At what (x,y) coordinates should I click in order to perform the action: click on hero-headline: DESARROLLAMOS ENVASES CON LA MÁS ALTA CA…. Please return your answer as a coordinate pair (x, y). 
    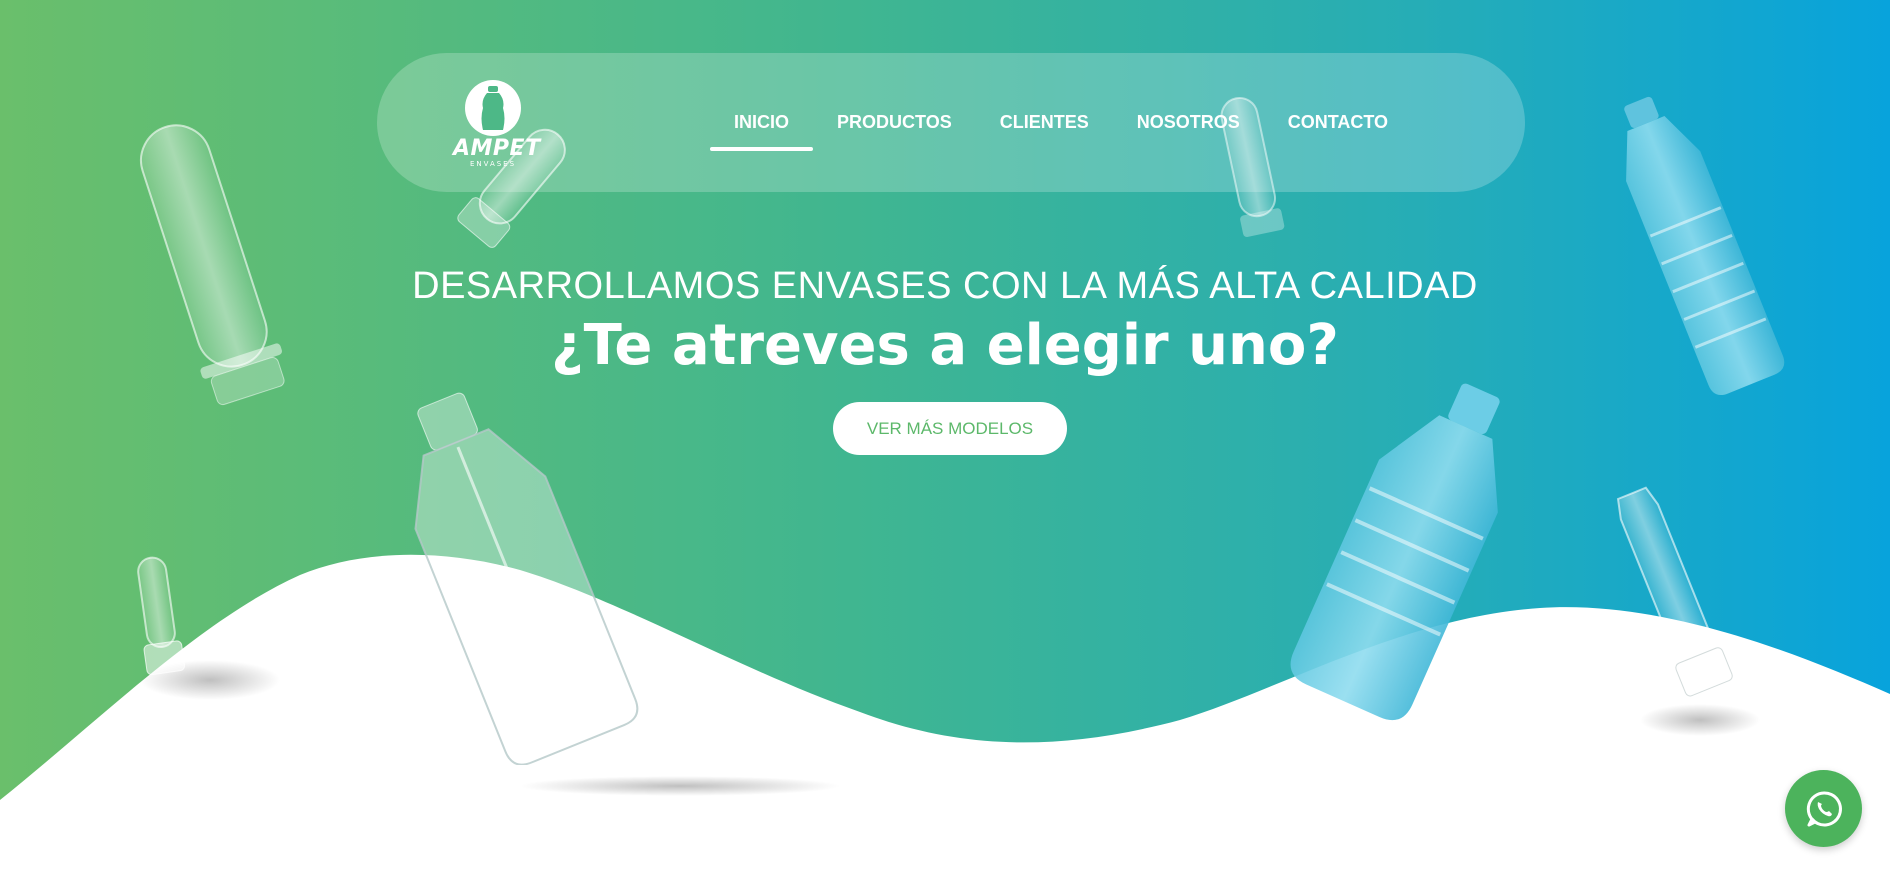
    Looking at the image, I should click on (945, 286).